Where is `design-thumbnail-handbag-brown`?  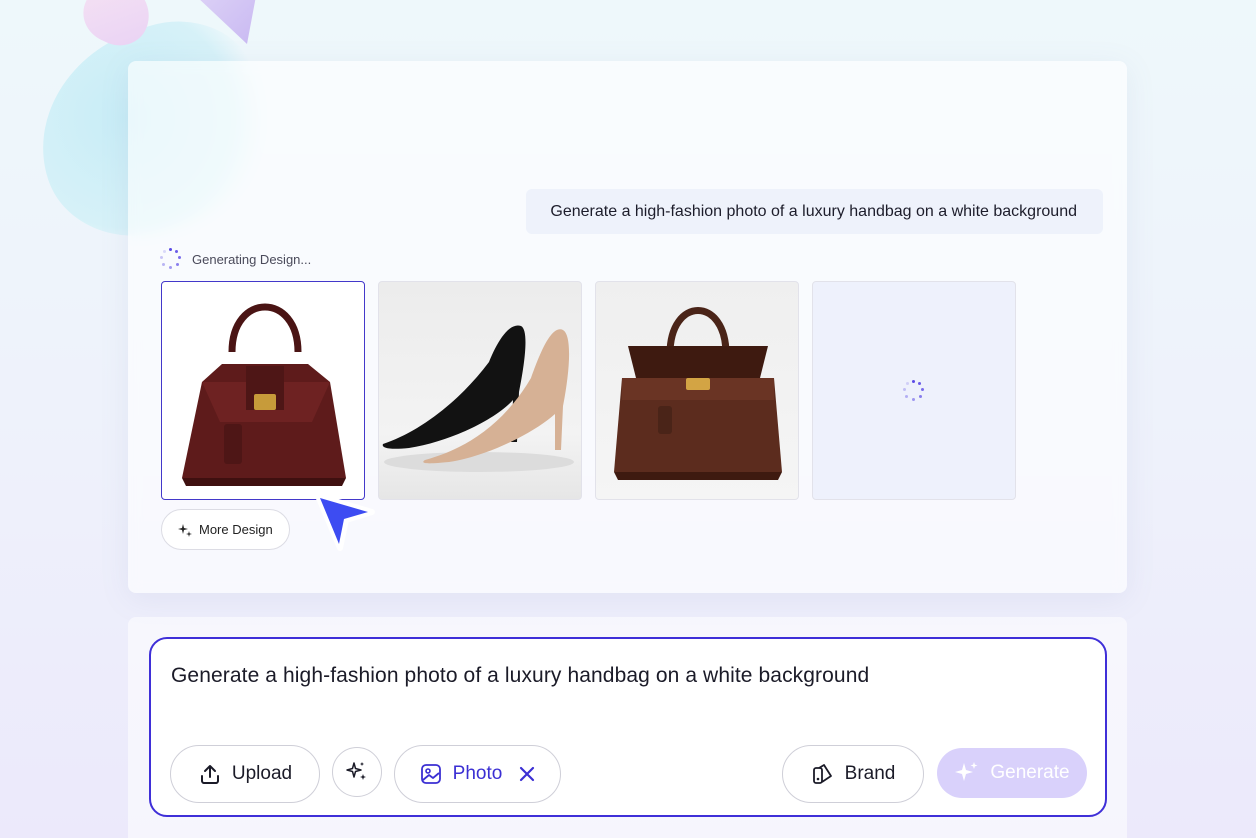 design-thumbnail-handbag-brown is located at coordinates (697, 390).